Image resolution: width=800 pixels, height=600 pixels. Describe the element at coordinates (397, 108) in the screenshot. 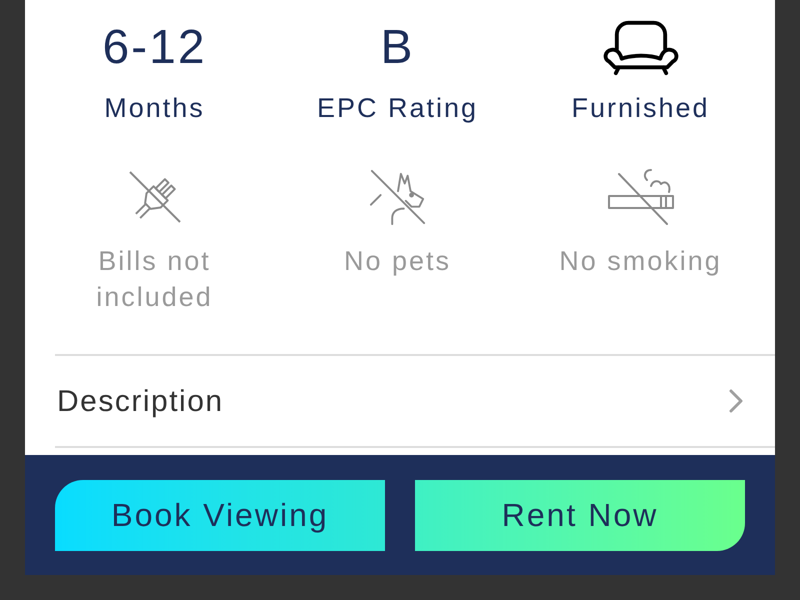

I see `stat-label: EPC Rating` at that location.